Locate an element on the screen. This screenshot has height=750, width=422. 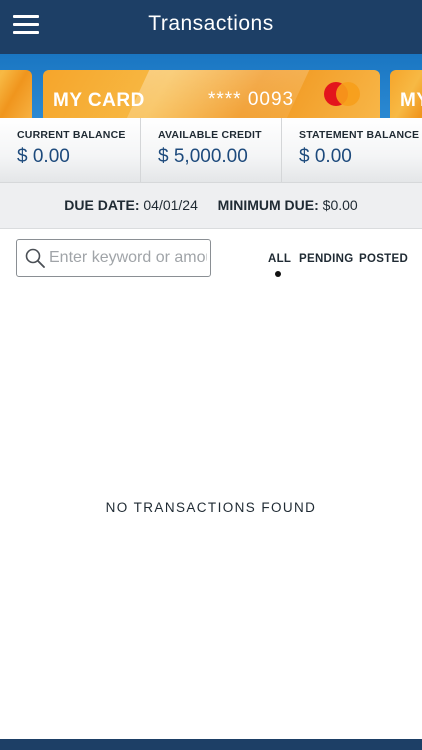
current-balance: CURRENT BALANCE $ 0.00 is located at coordinates (70, 150).